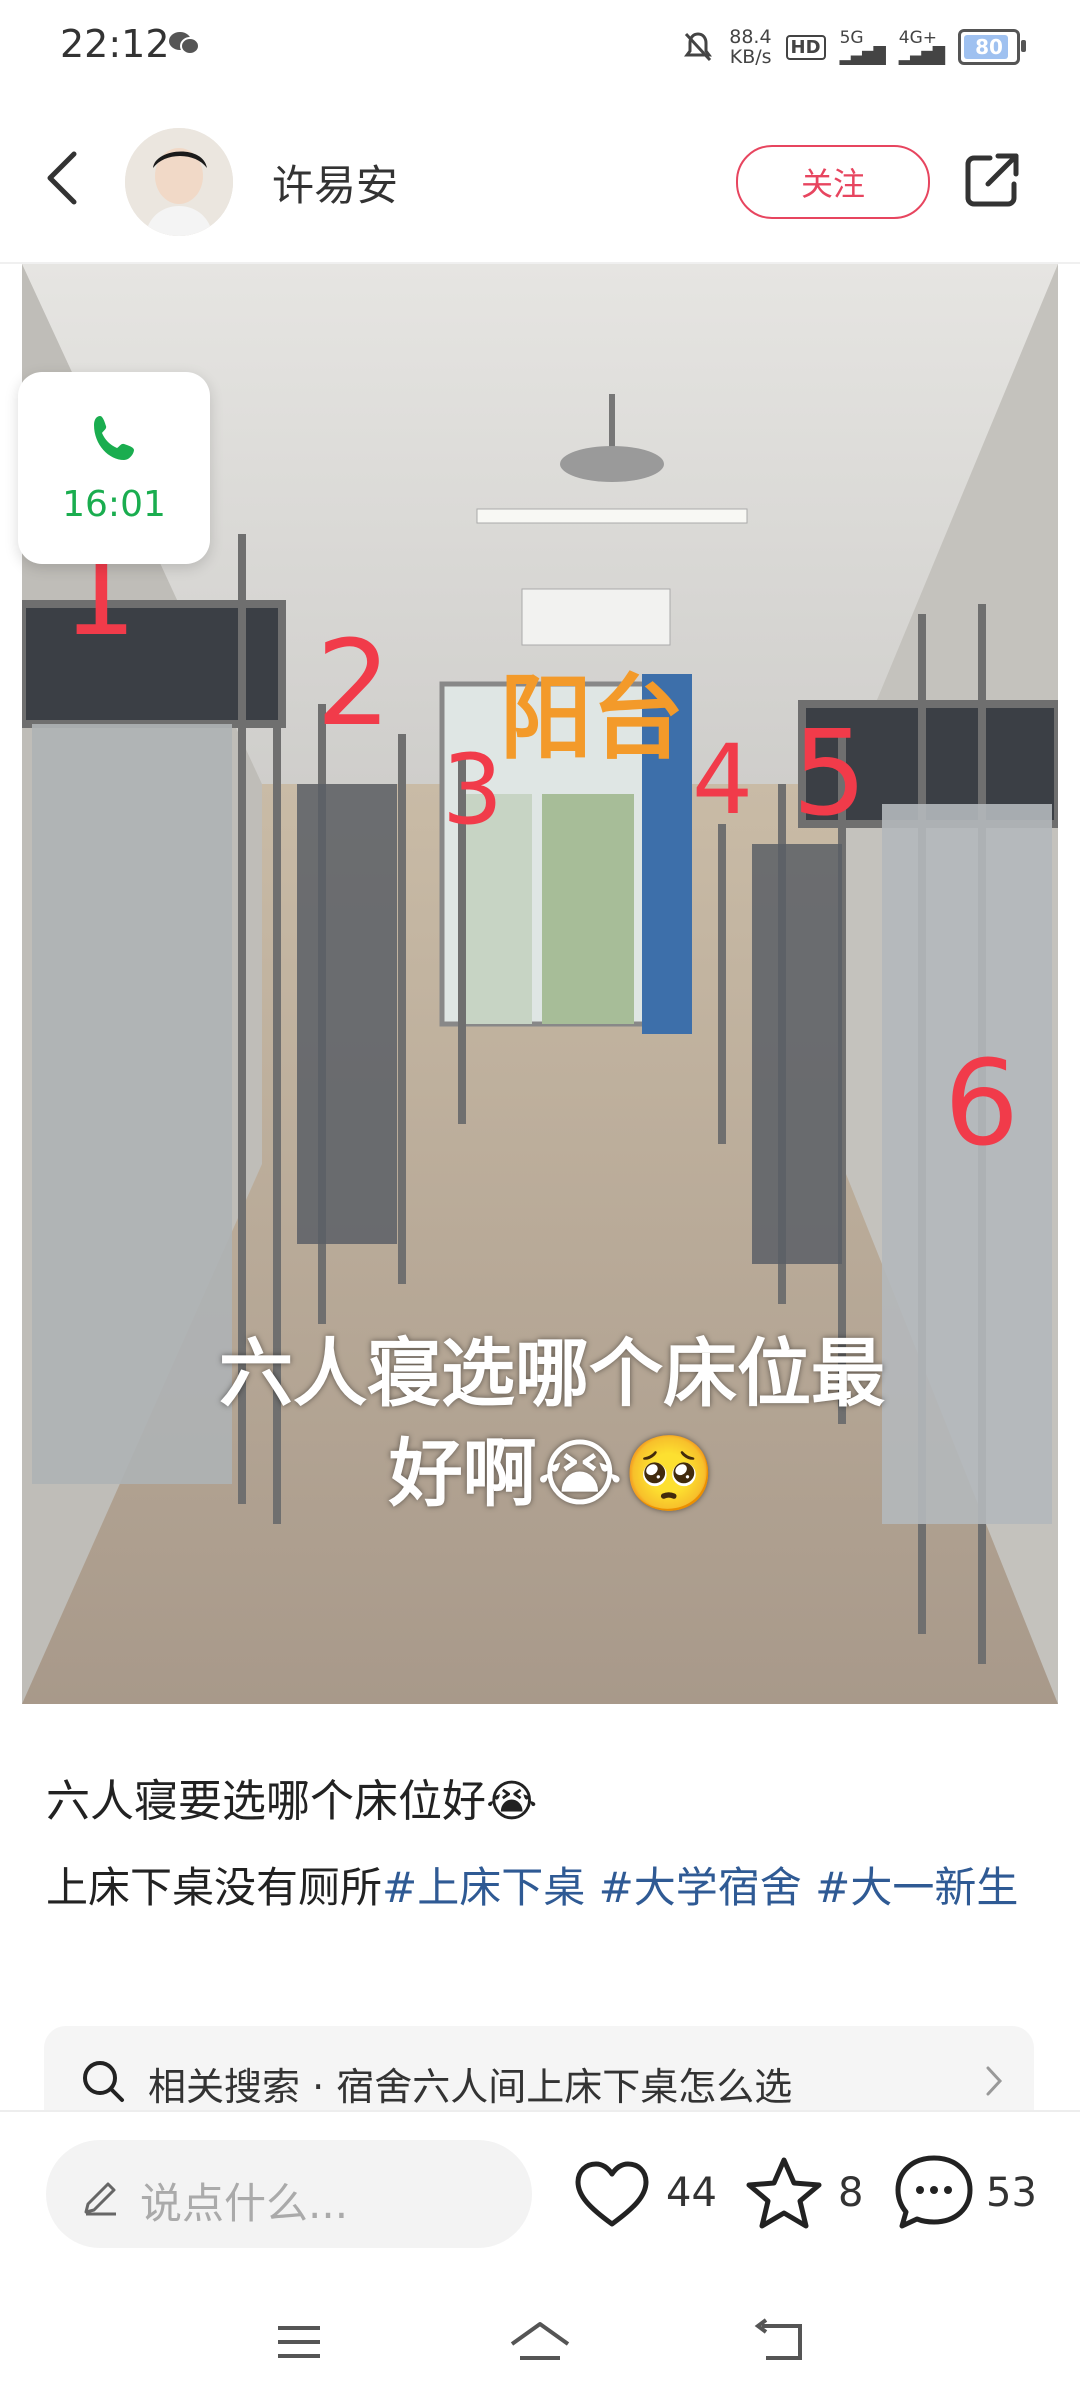  I want to click on favorite-star-icon, so click(784, 2193).